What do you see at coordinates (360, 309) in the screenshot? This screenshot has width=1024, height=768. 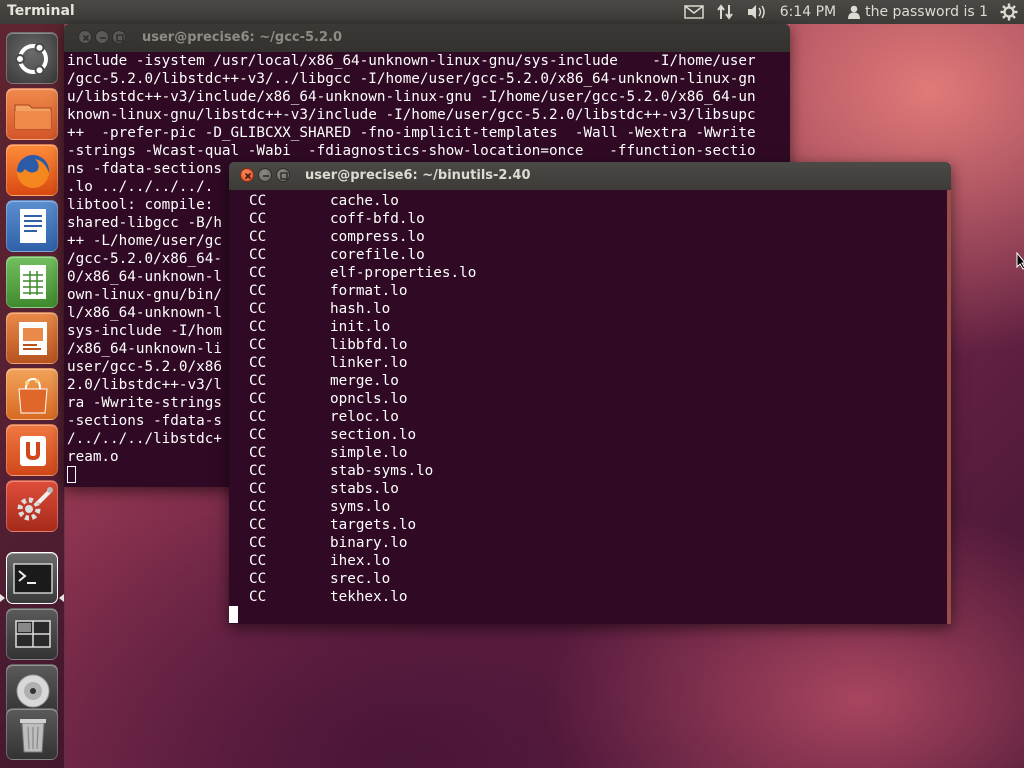 I see `object-filename: hash.lo` at bounding box center [360, 309].